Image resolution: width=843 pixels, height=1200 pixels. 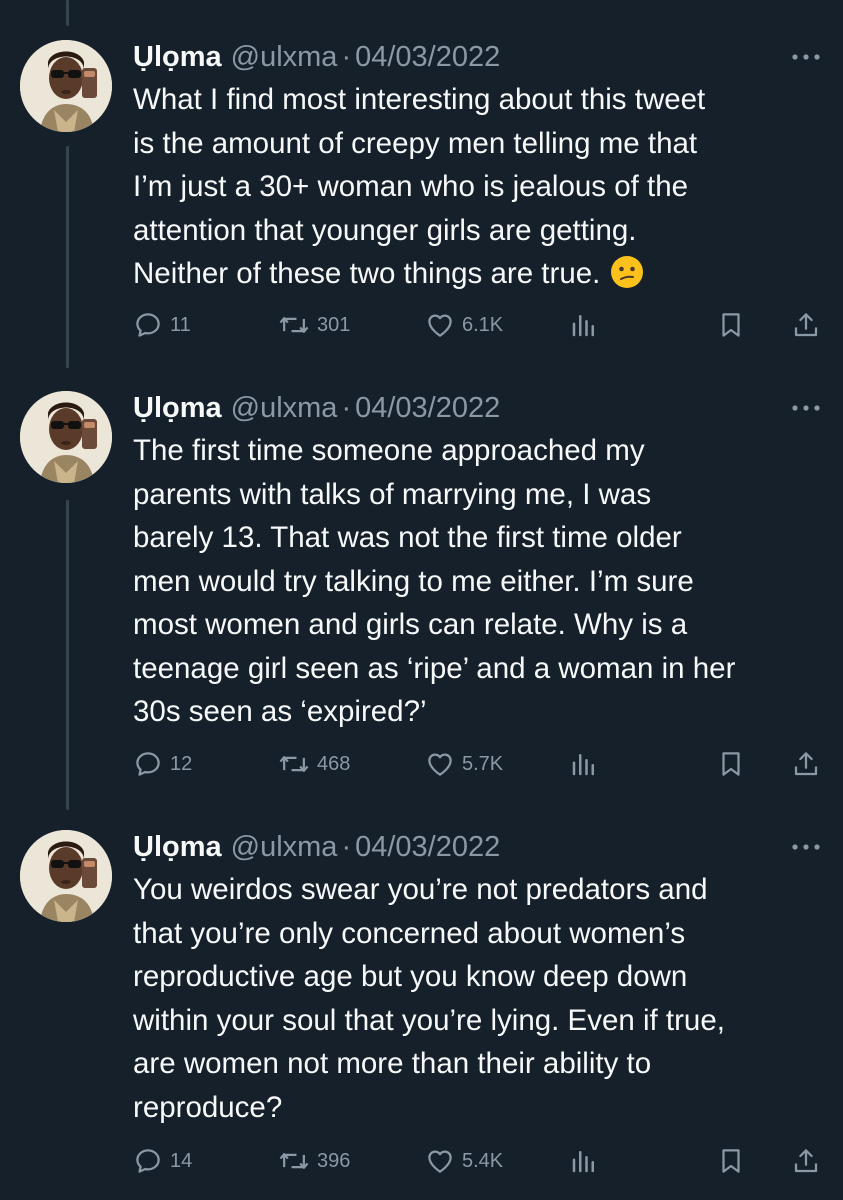 What do you see at coordinates (410, 976) in the screenshot?
I see `tweet-text-line: reproductive age but you know deep down` at bounding box center [410, 976].